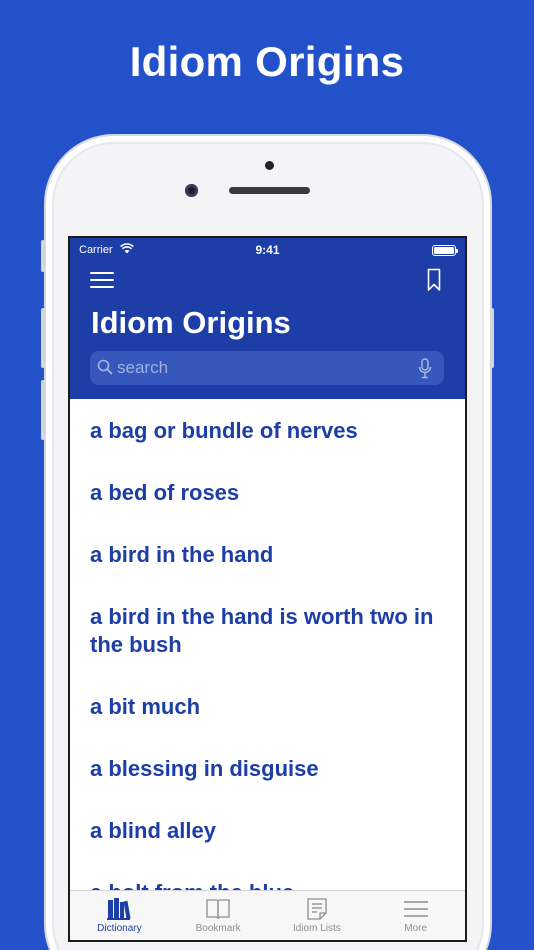 The image size is (534, 950). Describe the element at coordinates (269, 190) in the screenshot. I see `earpiece-speaker` at that location.